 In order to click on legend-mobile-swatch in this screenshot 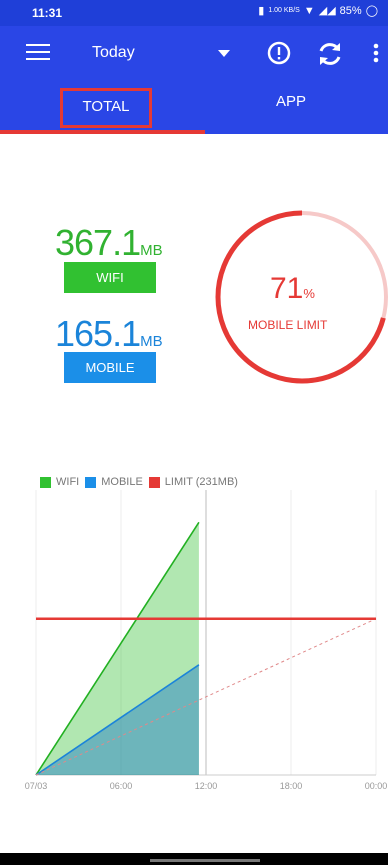, I will do `click(91, 482)`.